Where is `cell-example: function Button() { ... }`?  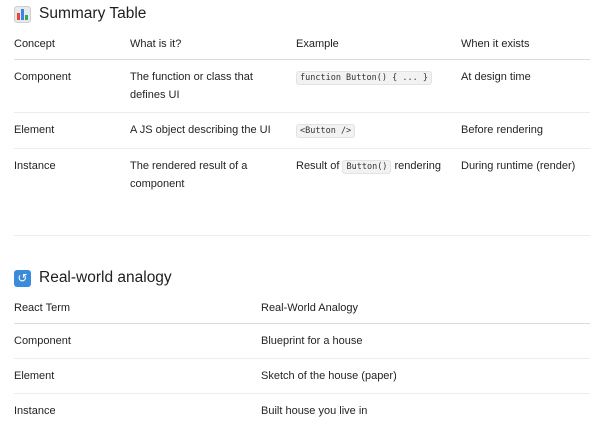 cell-example: function Button() { ... } is located at coordinates (378, 86).